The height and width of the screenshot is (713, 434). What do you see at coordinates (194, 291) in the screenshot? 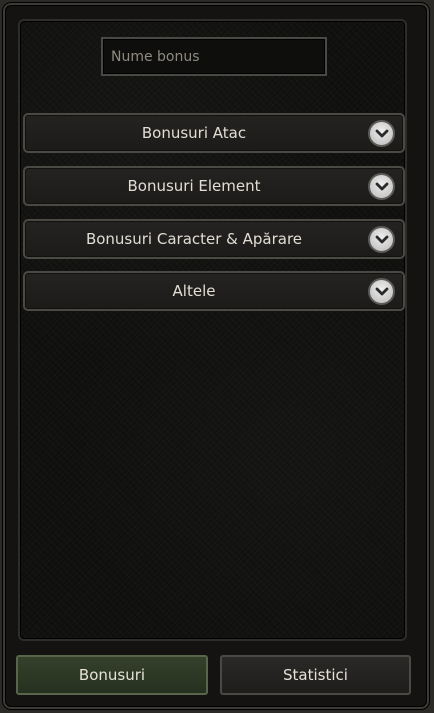
I see `category-label: Altele` at bounding box center [194, 291].